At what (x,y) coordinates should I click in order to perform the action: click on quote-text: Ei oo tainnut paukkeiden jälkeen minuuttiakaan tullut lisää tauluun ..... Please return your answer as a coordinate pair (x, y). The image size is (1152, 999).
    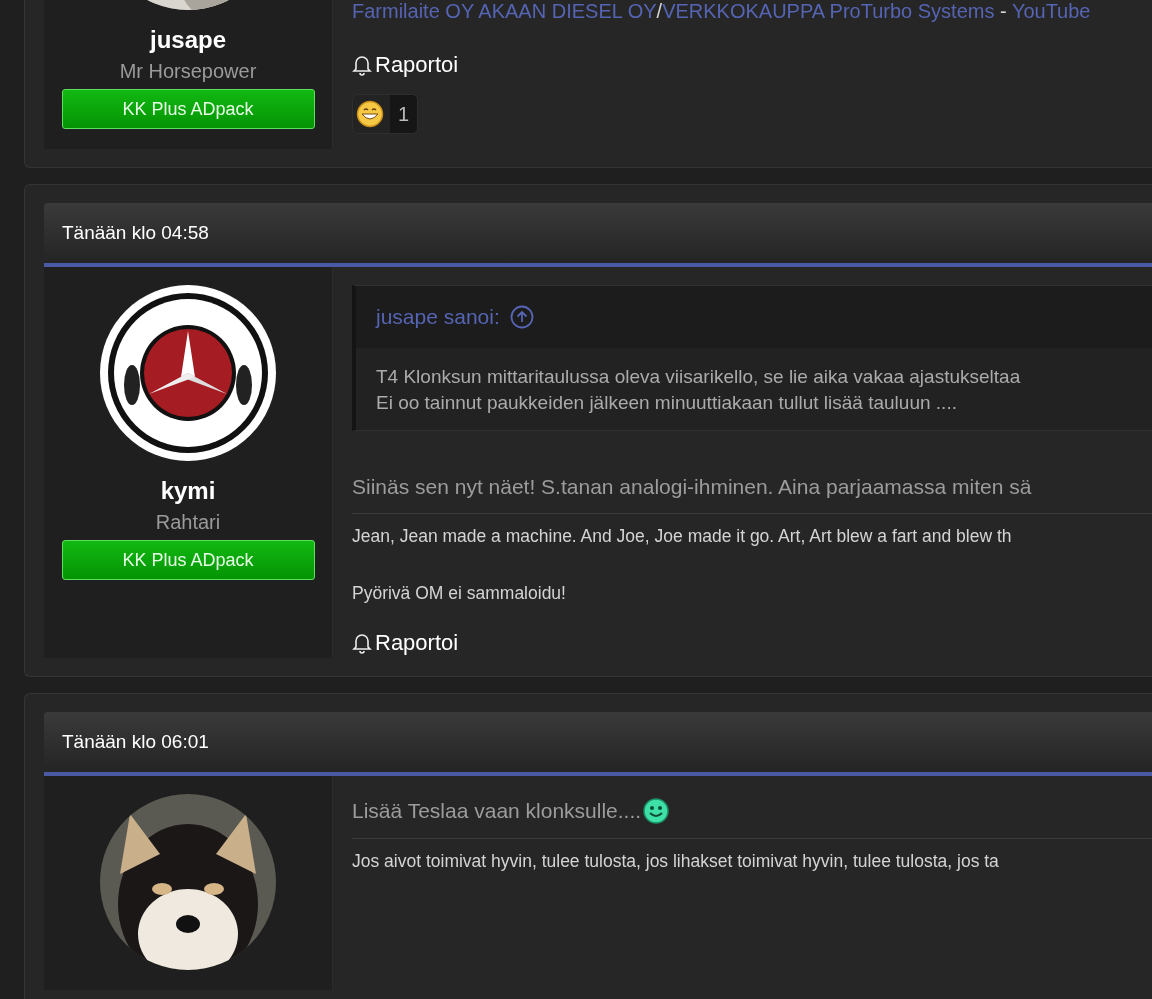
    Looking at the image, I should click on (667, 403).